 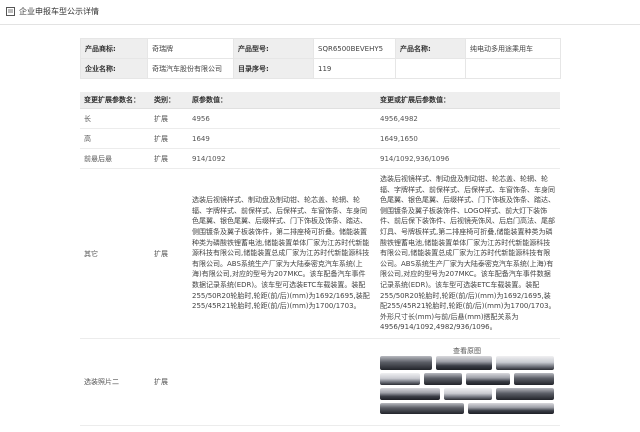 I want to click on col-header-category: 类别：, so click(x=169, y=100).